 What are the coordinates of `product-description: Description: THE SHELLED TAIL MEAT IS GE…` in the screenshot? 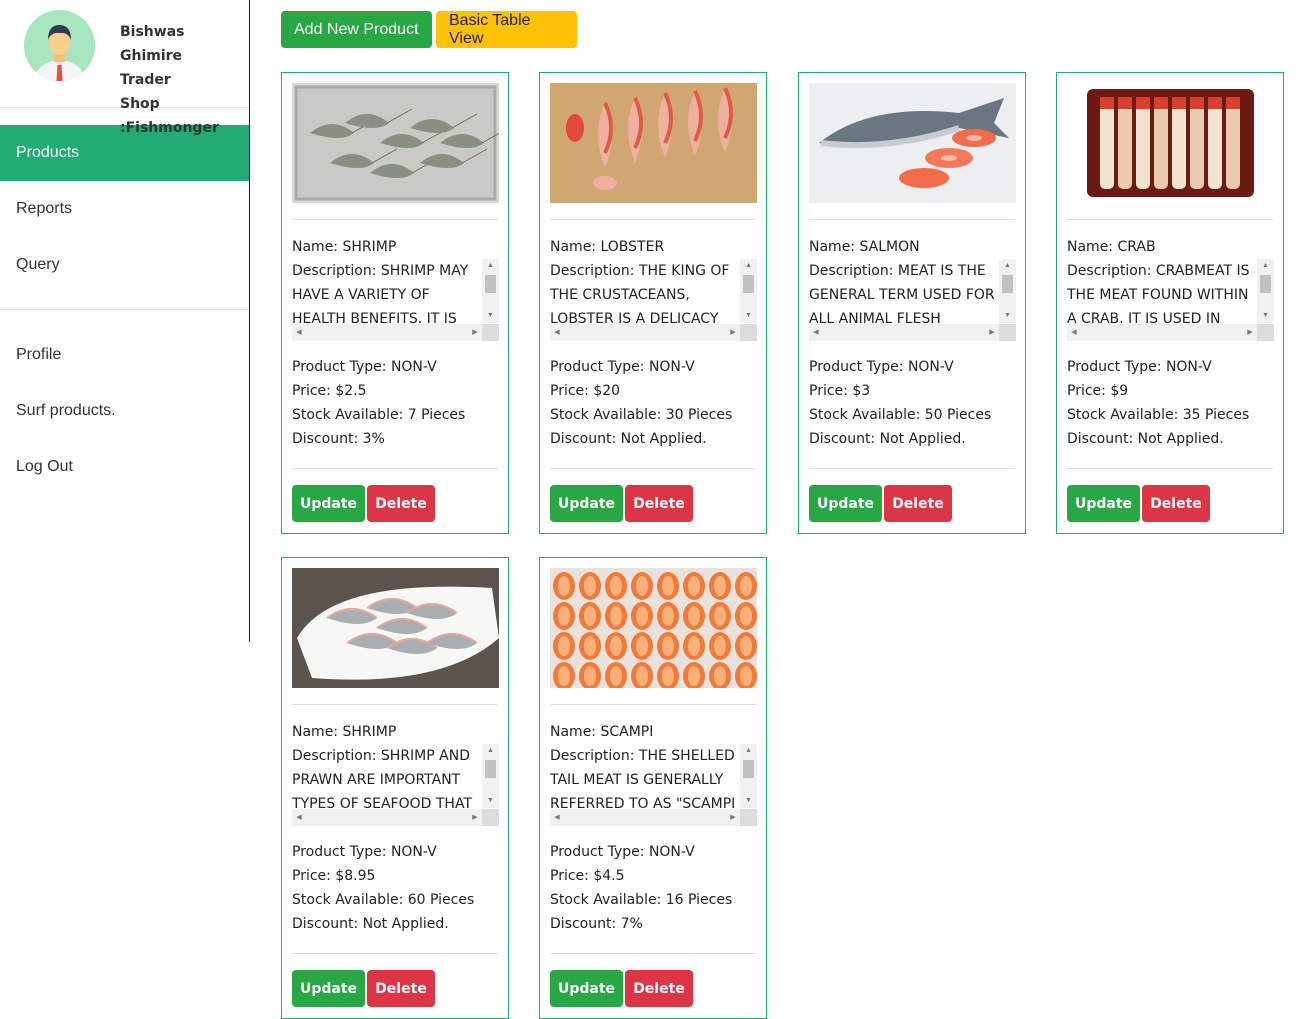 It's located at (644, 780).